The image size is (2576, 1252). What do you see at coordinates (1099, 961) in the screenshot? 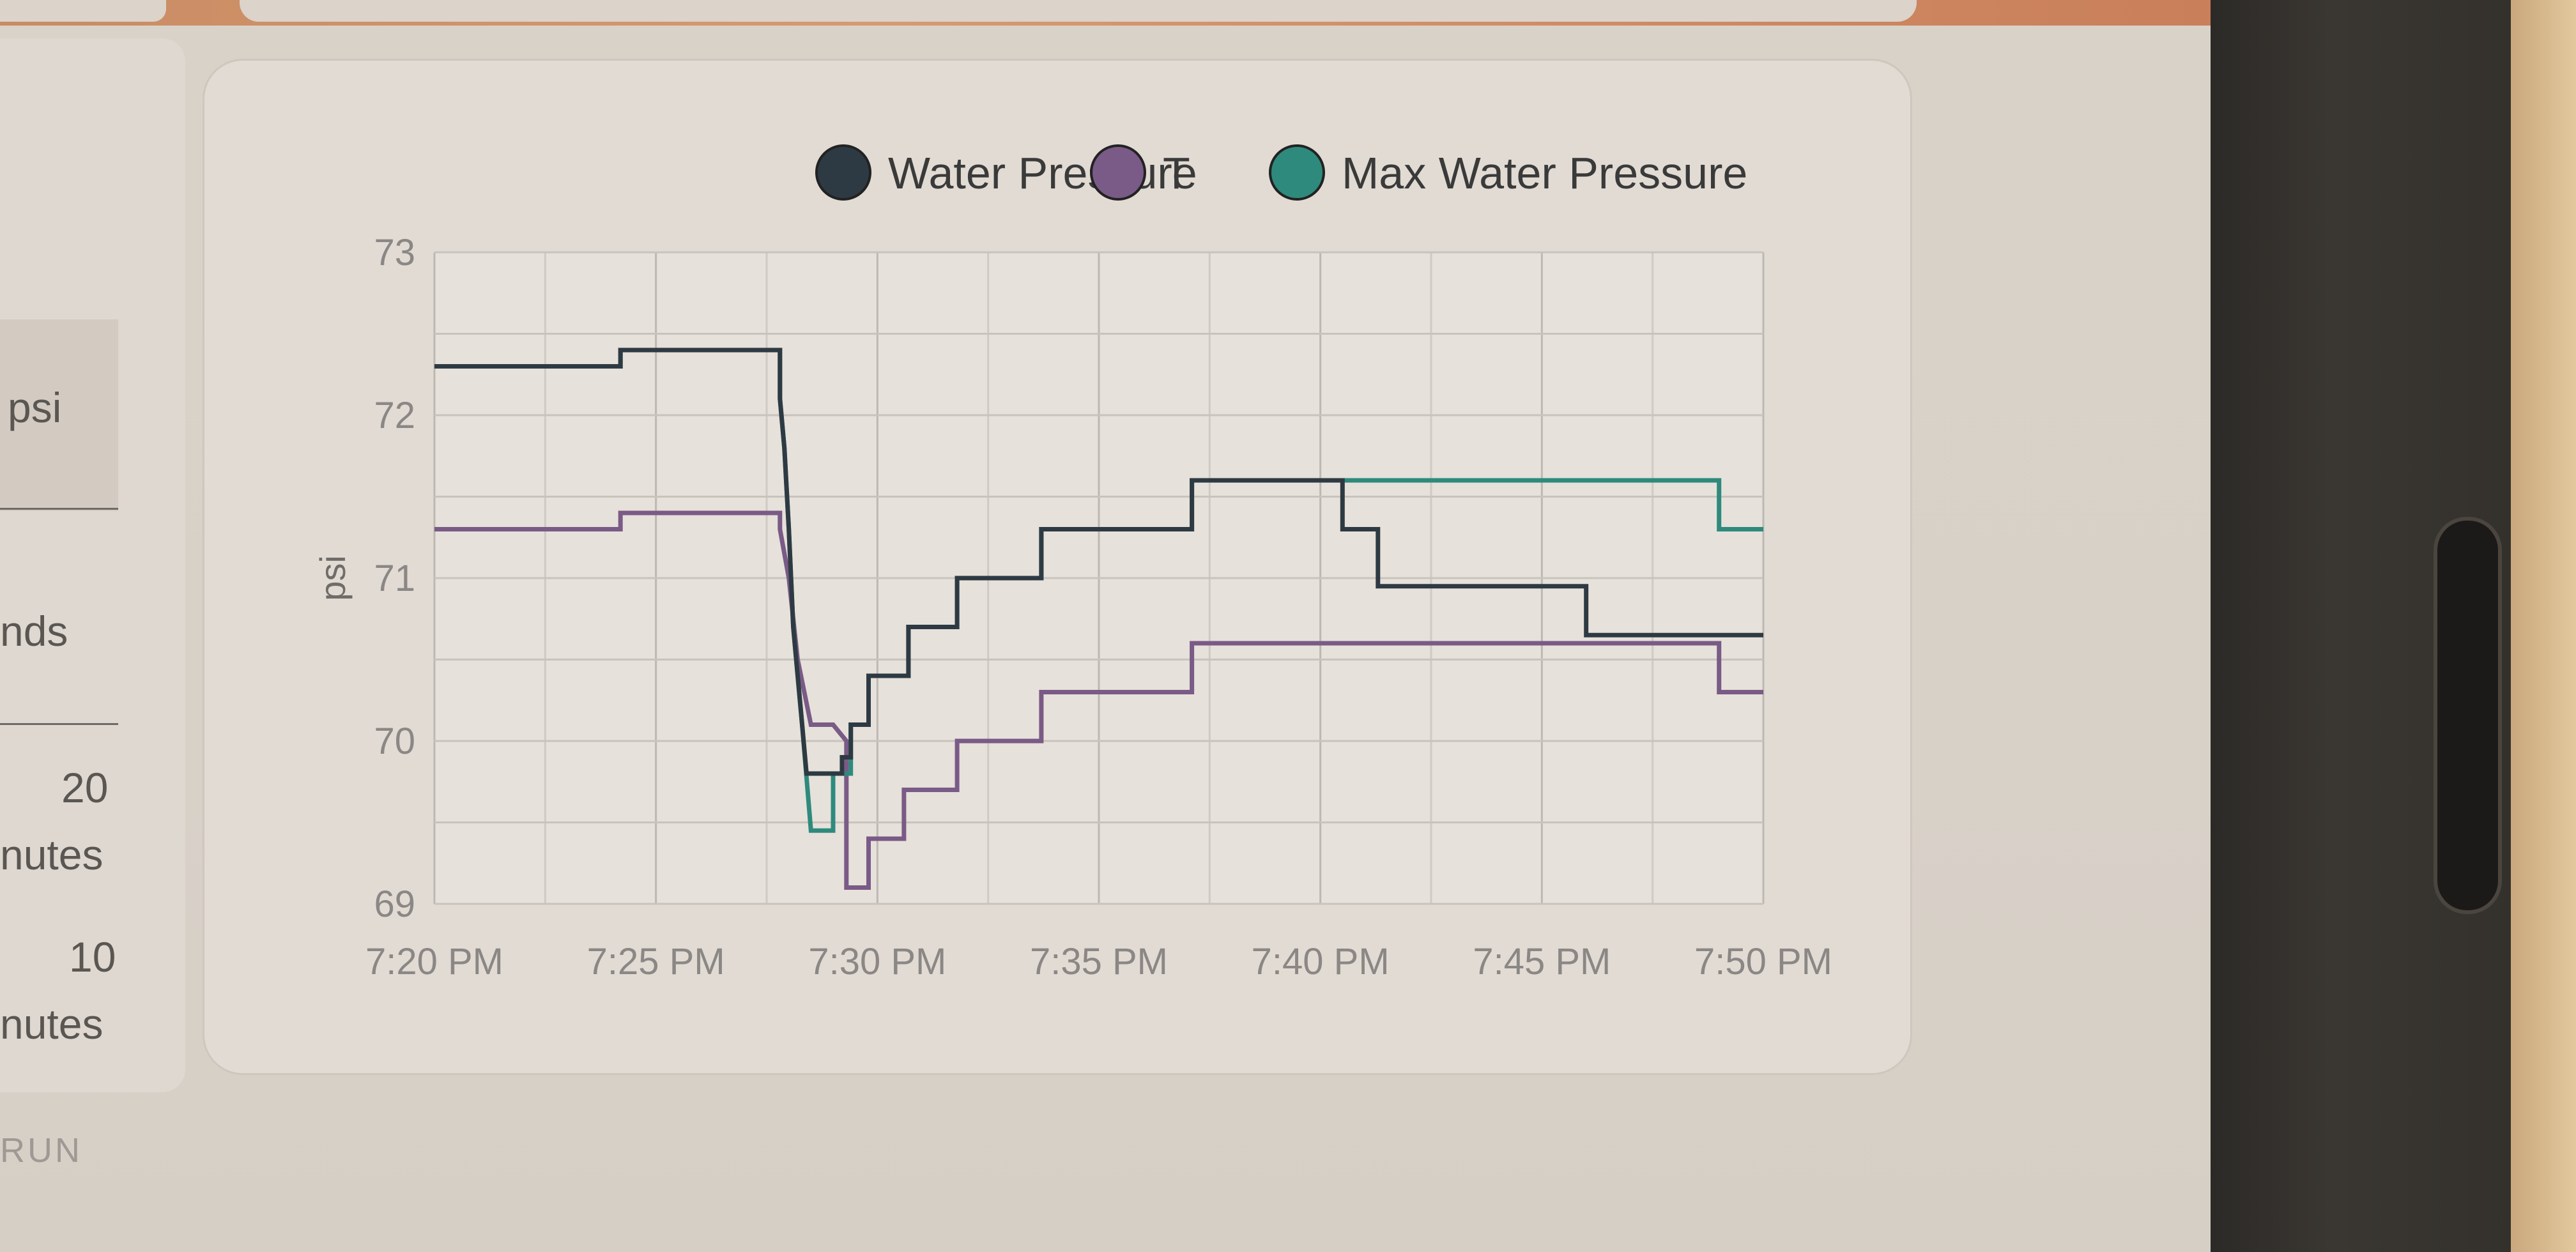
I see `x-tick-label: 7:35 PM` at bounding box center [1099, 961].